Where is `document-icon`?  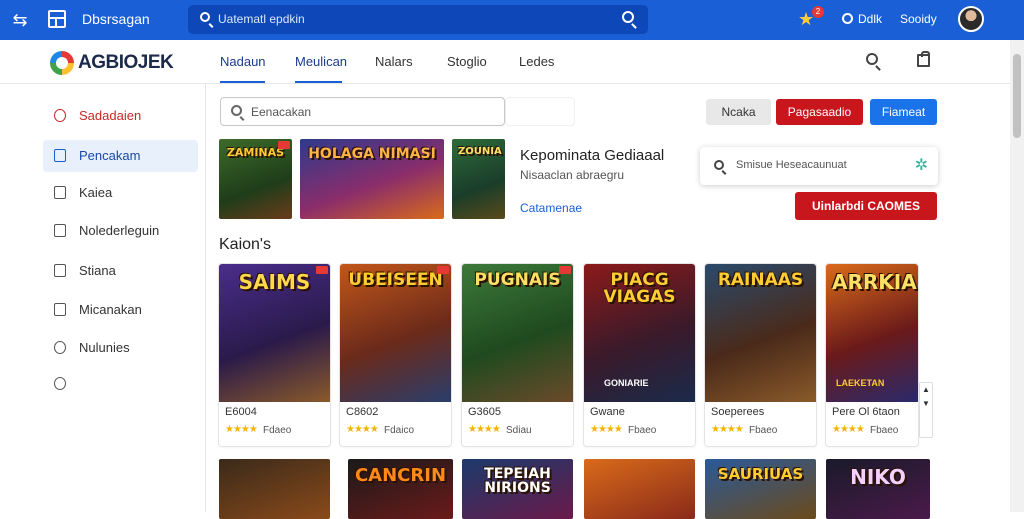
document-icon is located at coordinates (60, 192).